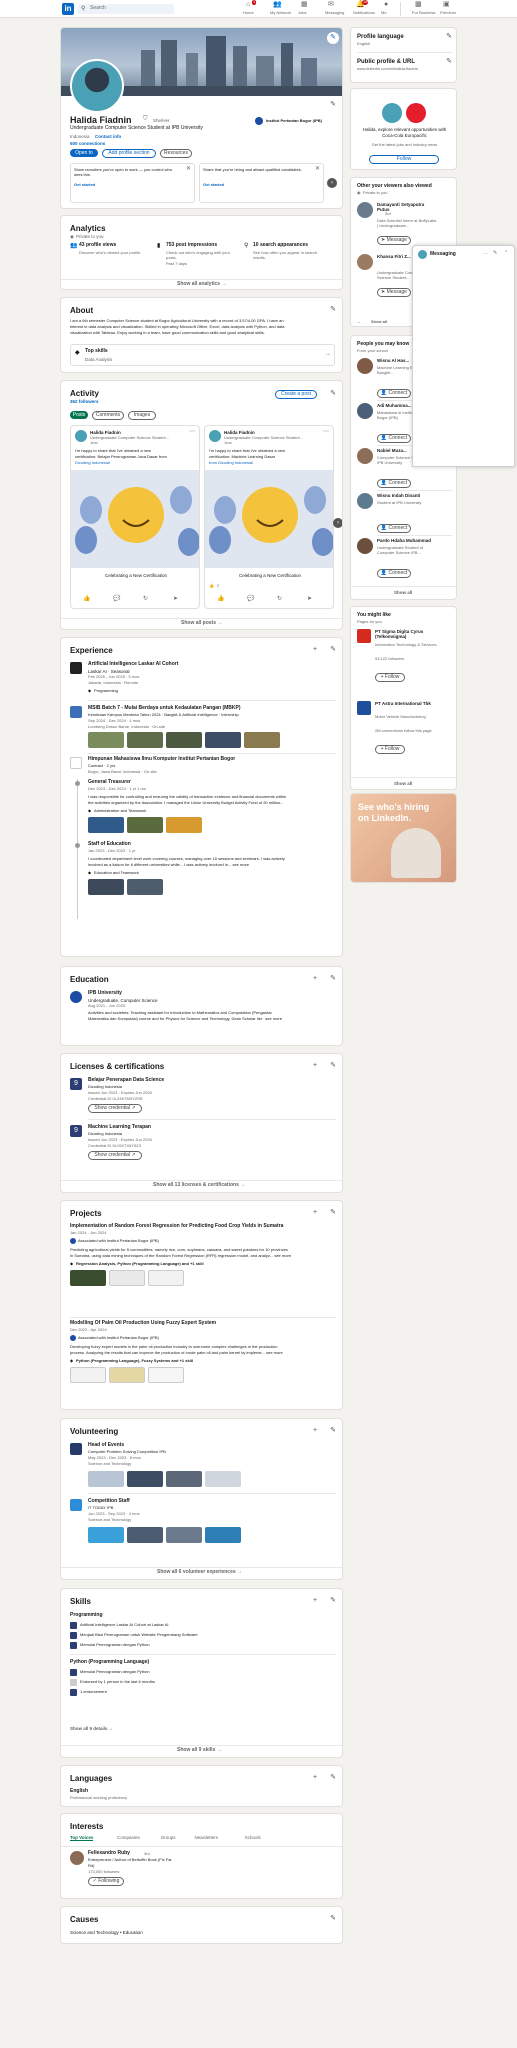  Describe the element at coordinates (333, 105) in the screenshot. I see `edit-intro-icon: ✎` at that location.